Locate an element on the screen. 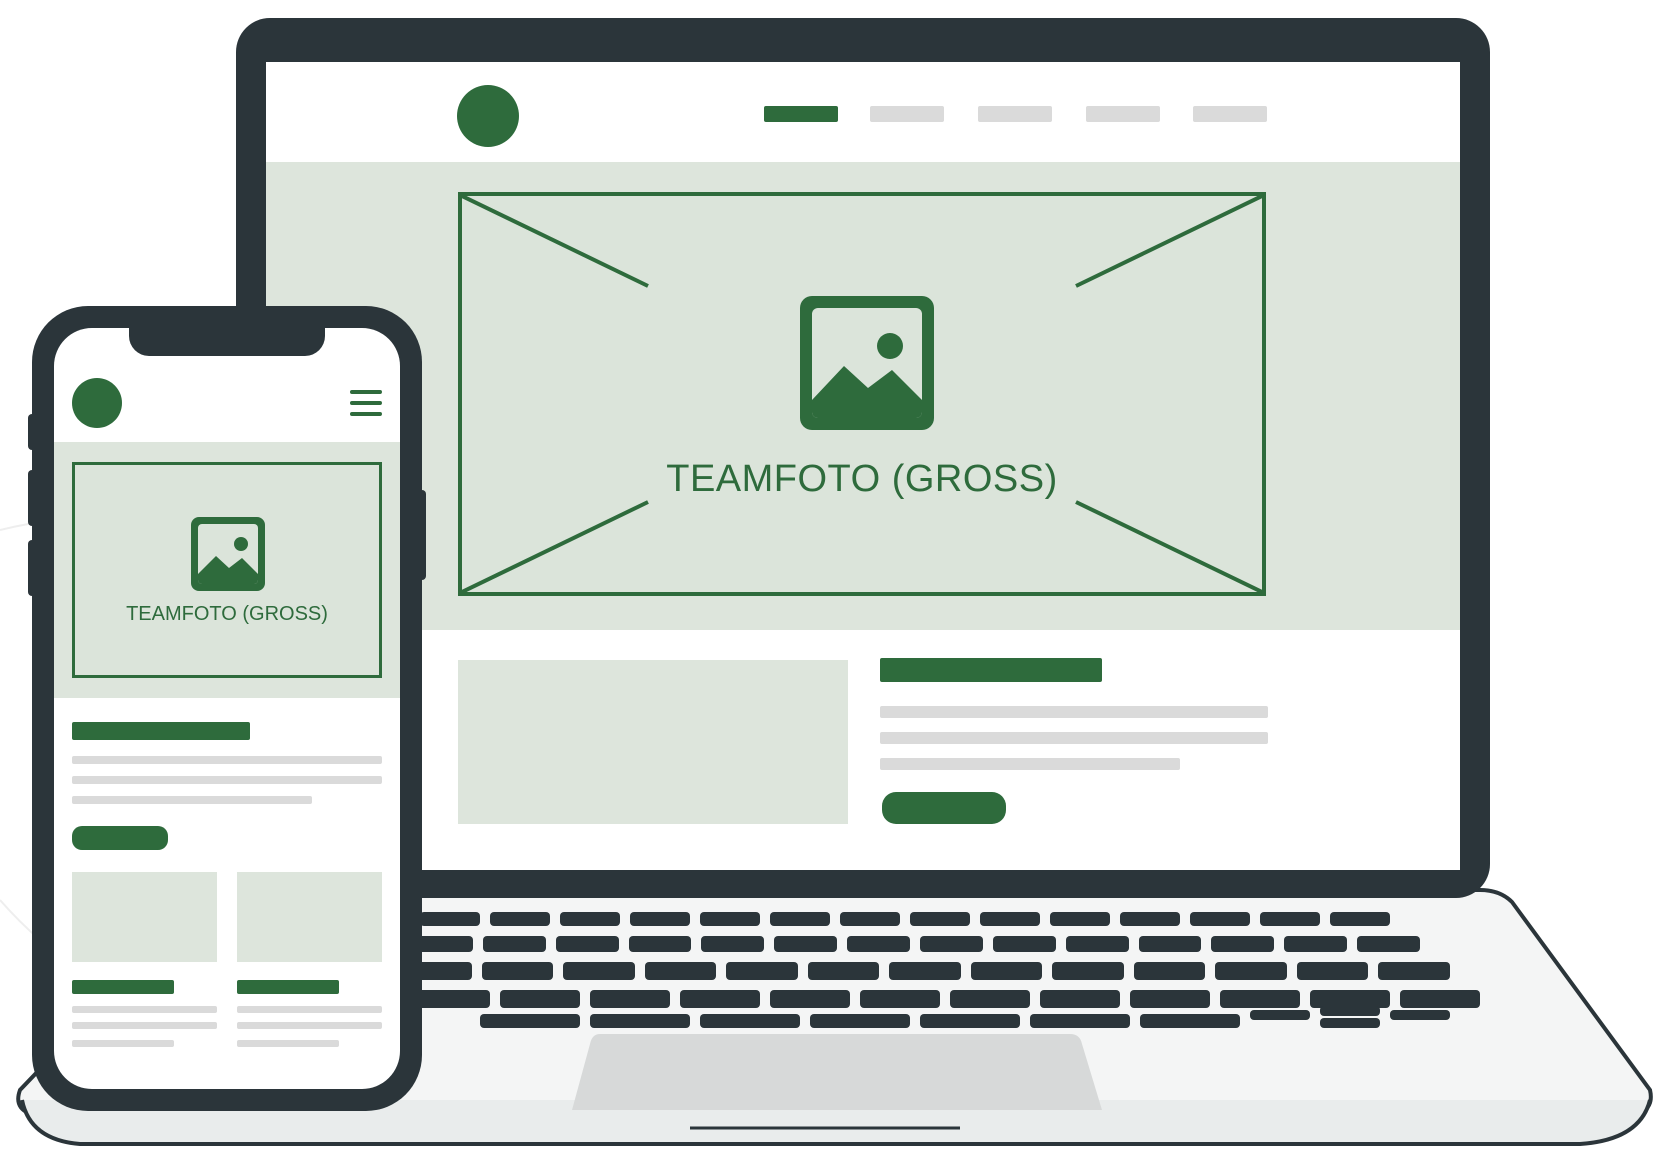 The height and width of the screenshot is (1161, 1660). hero-section: TEAMFOTO (GROSS) is located at coordinates (227, 570).